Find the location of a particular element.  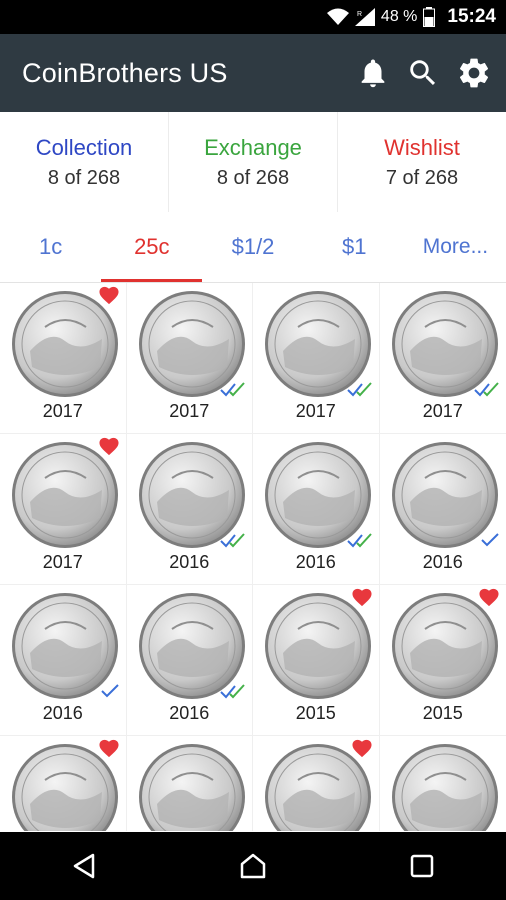

battery-percent: 48 % is located at coordinates (399, 16).